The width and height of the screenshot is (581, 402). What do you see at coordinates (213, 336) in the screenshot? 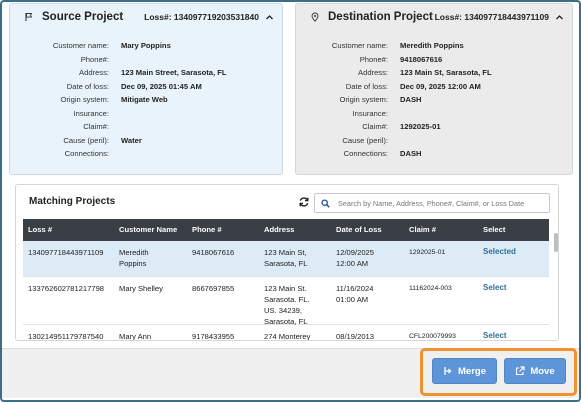
I see `cell-phone: 9178433955` at bounding box center [213, 336].